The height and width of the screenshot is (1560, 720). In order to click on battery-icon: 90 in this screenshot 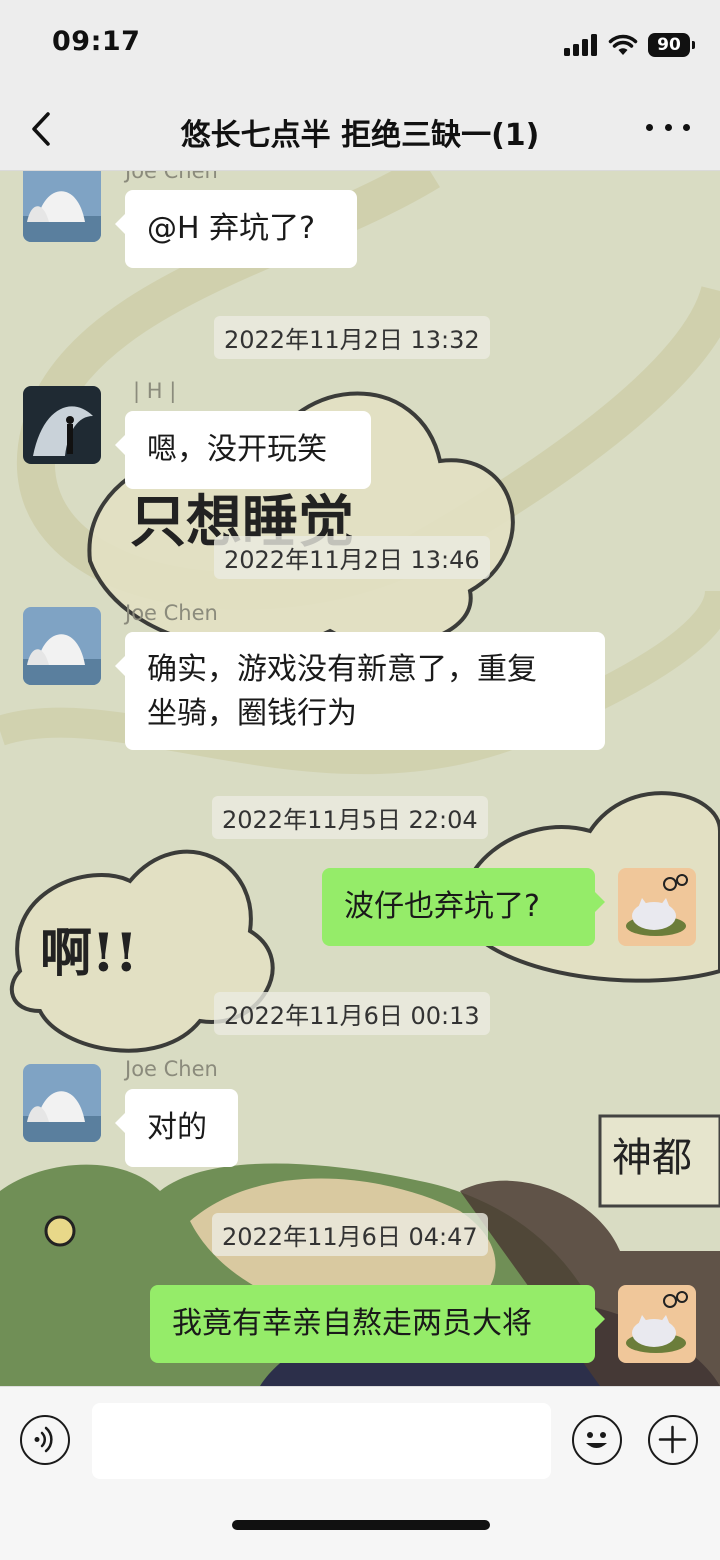, I will do `click(671, 45)`.